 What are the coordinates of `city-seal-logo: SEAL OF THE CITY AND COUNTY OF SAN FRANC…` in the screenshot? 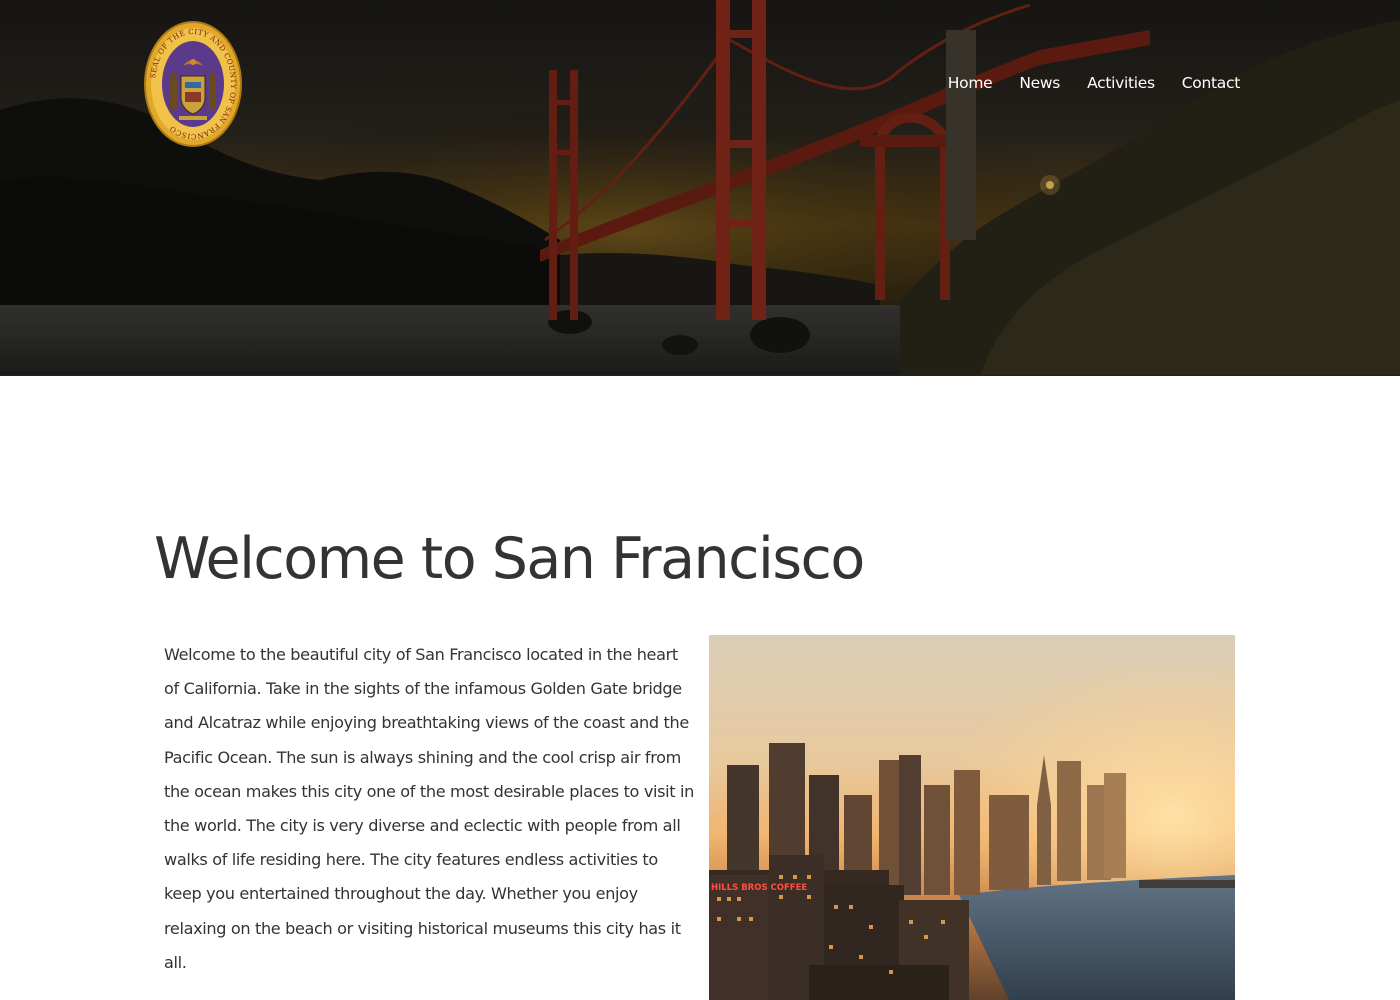 It's located at (193, 84).